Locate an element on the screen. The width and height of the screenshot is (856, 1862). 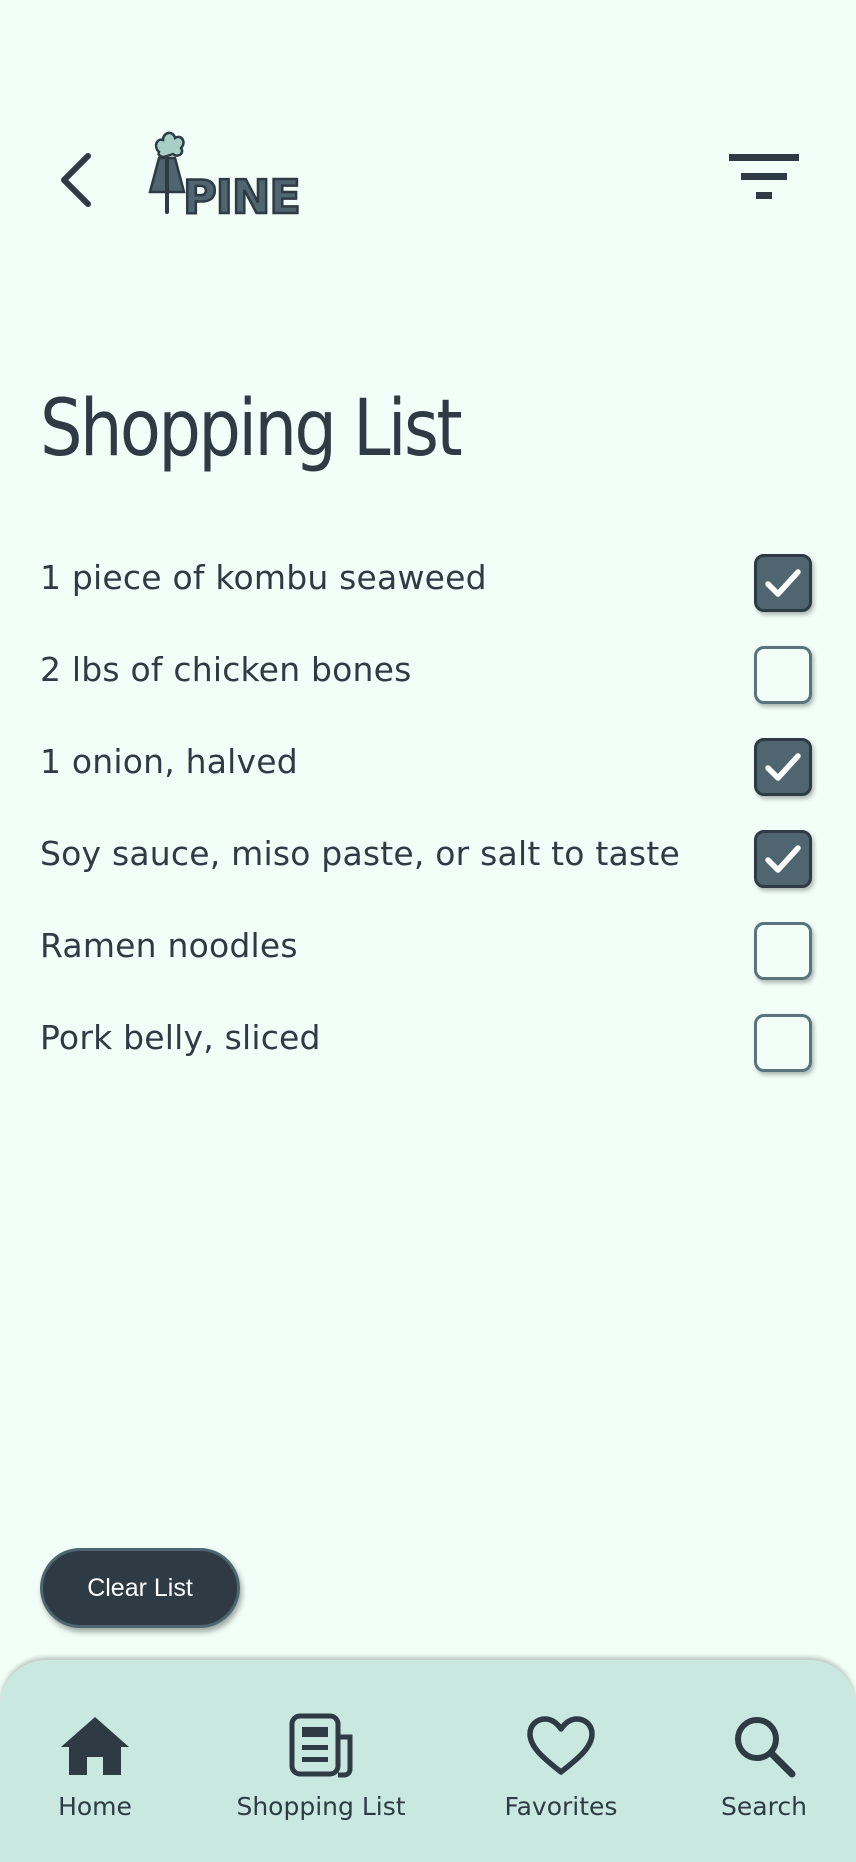
list-icon is located at coordinates (321, 1745).